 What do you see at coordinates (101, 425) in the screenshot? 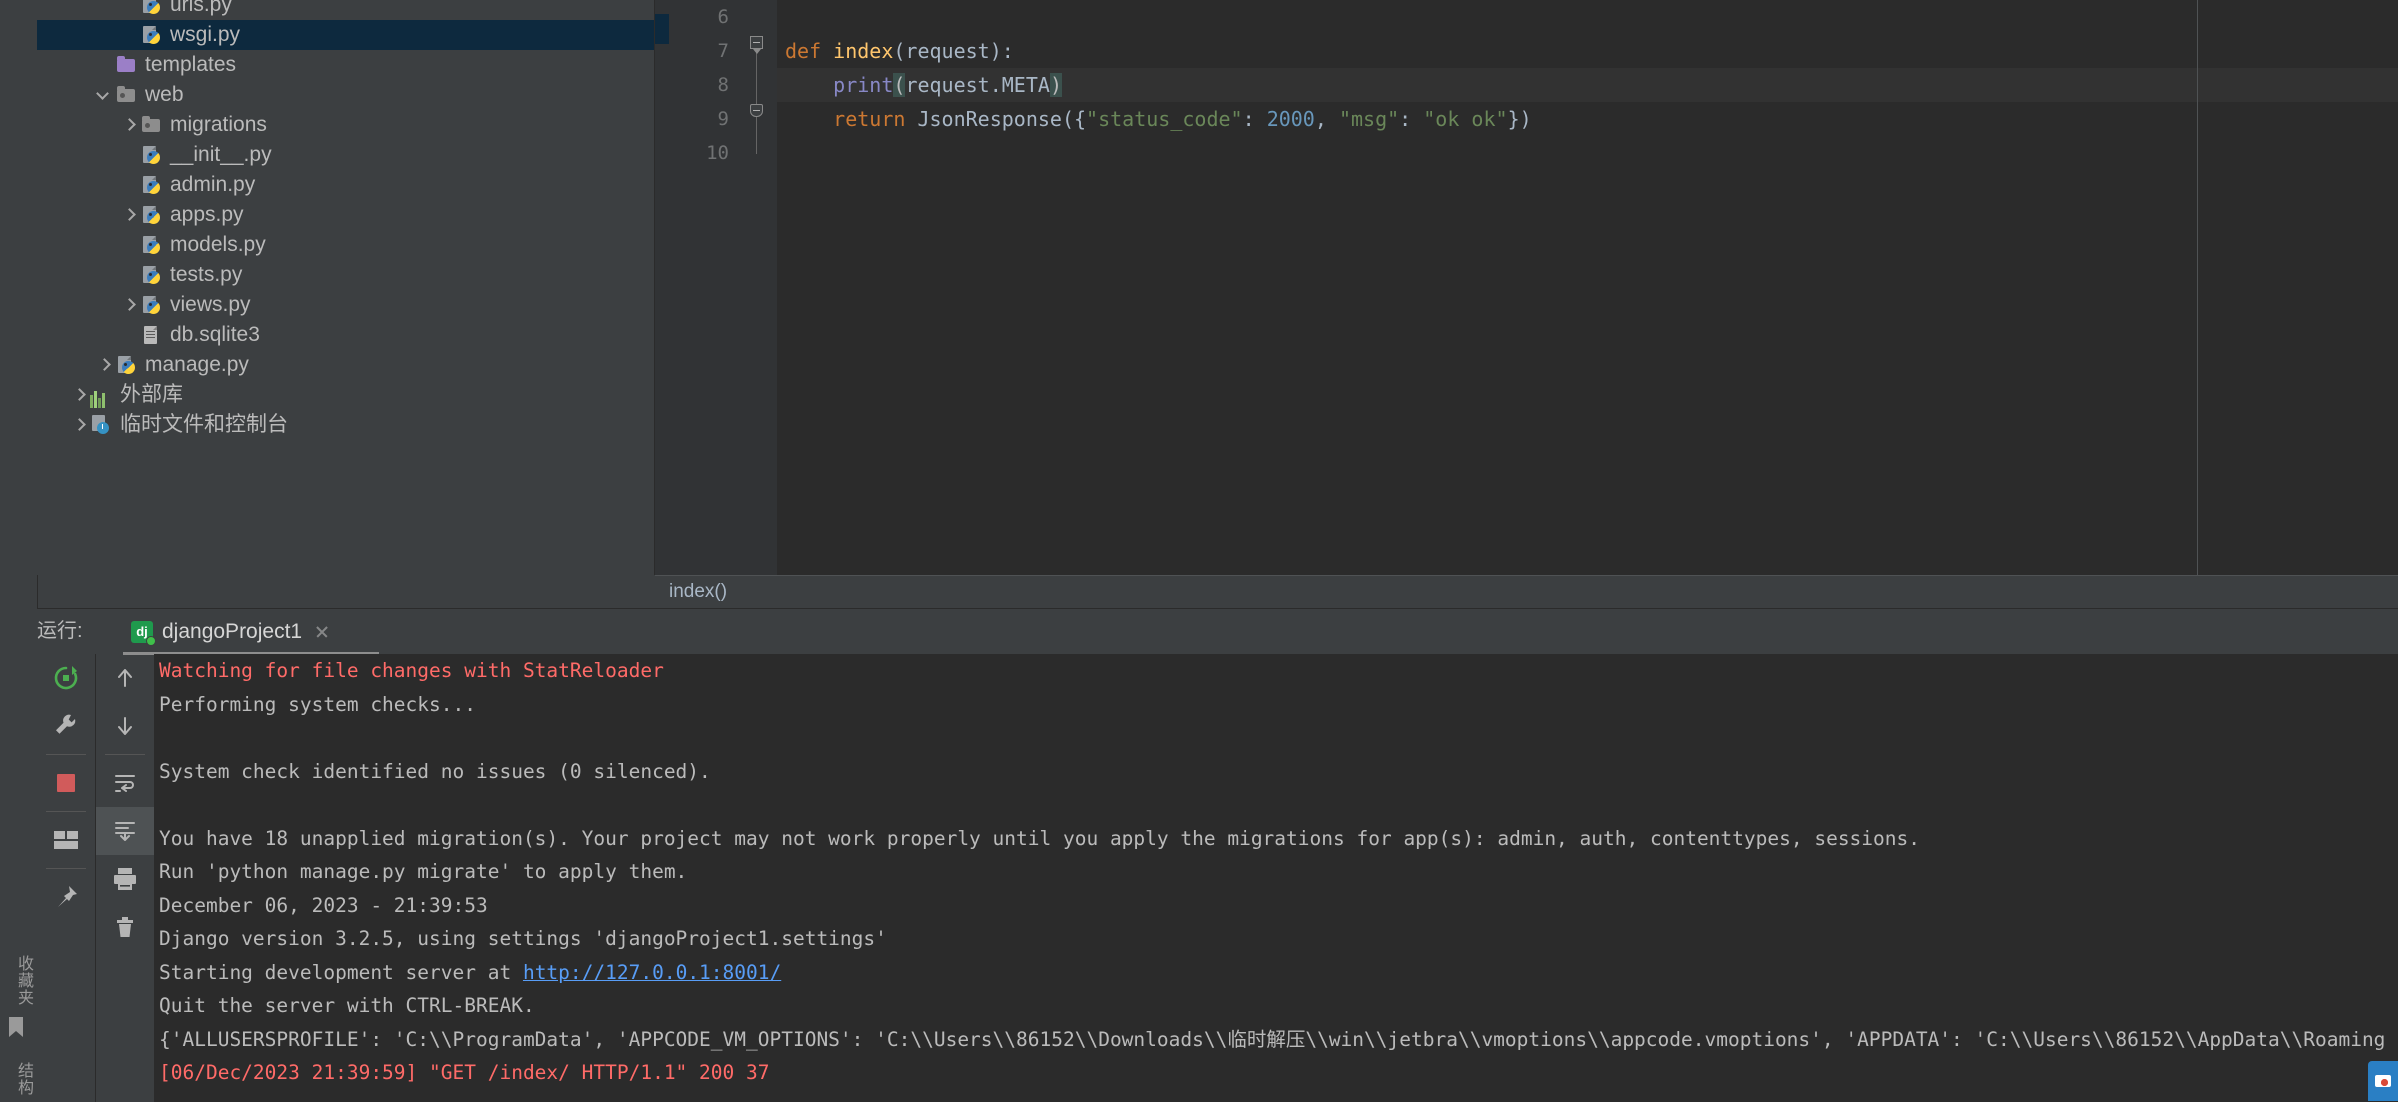
I see `scratches-icon` at bounding box center [101, 425].